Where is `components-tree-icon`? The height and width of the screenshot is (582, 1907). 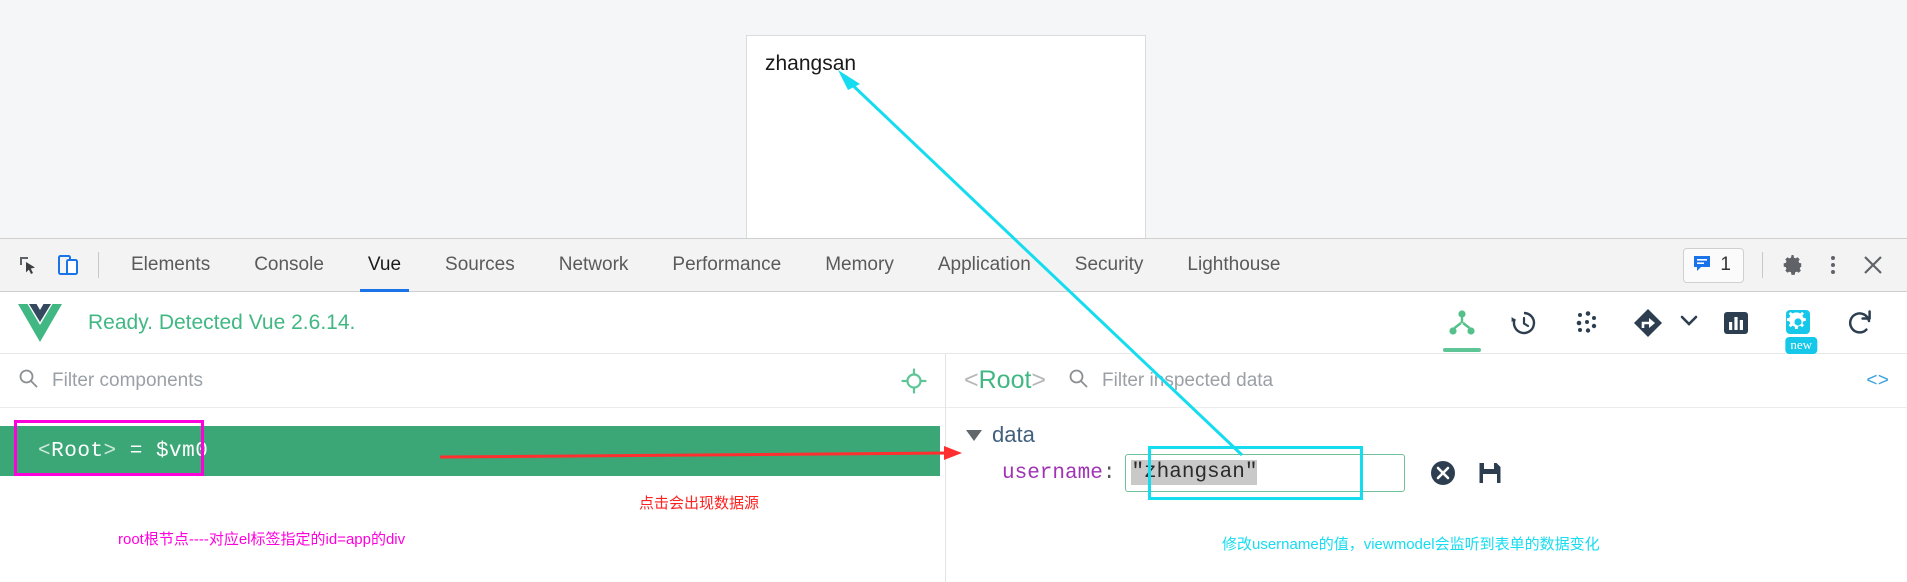
components-tree-icon is located at coordinates (1462, 323).